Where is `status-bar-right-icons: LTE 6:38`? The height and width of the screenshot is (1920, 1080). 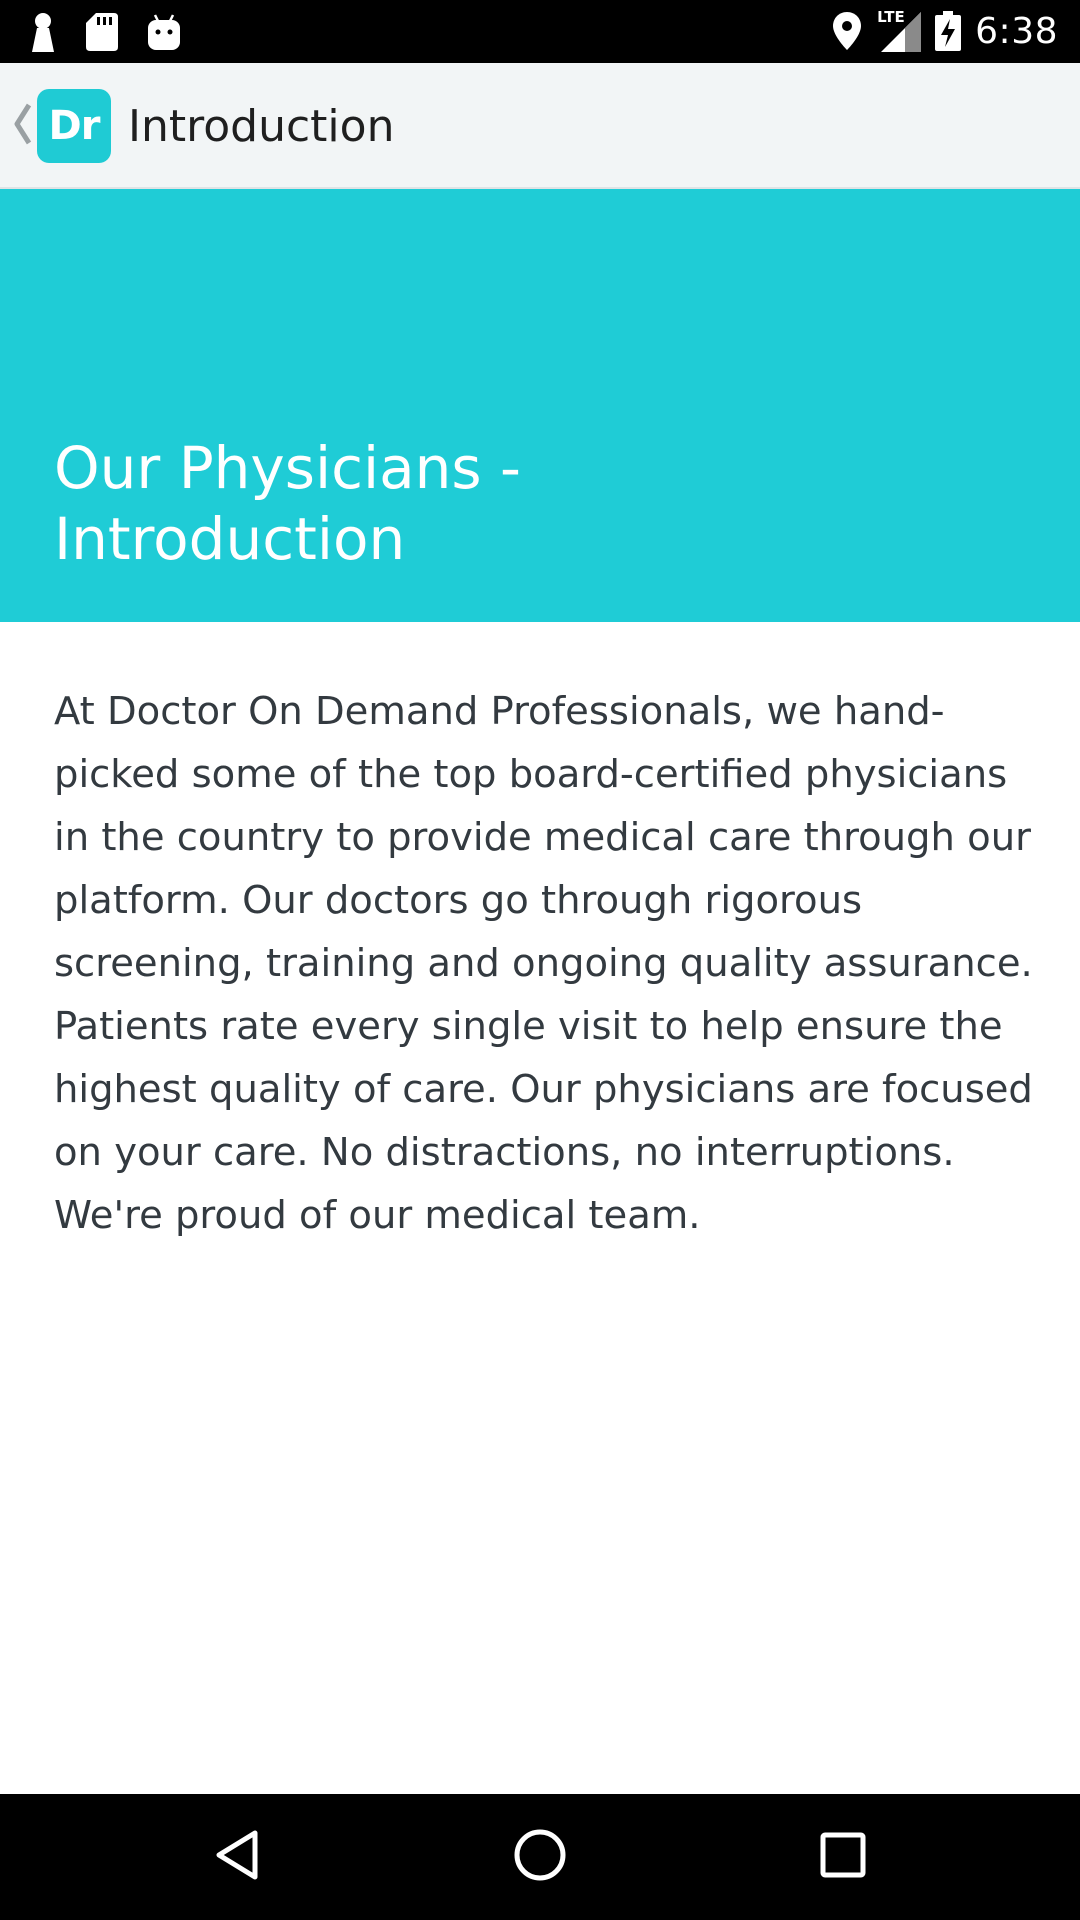
status-bar-right-icons: LTE 6:38 is located at coordinates (945, 31).